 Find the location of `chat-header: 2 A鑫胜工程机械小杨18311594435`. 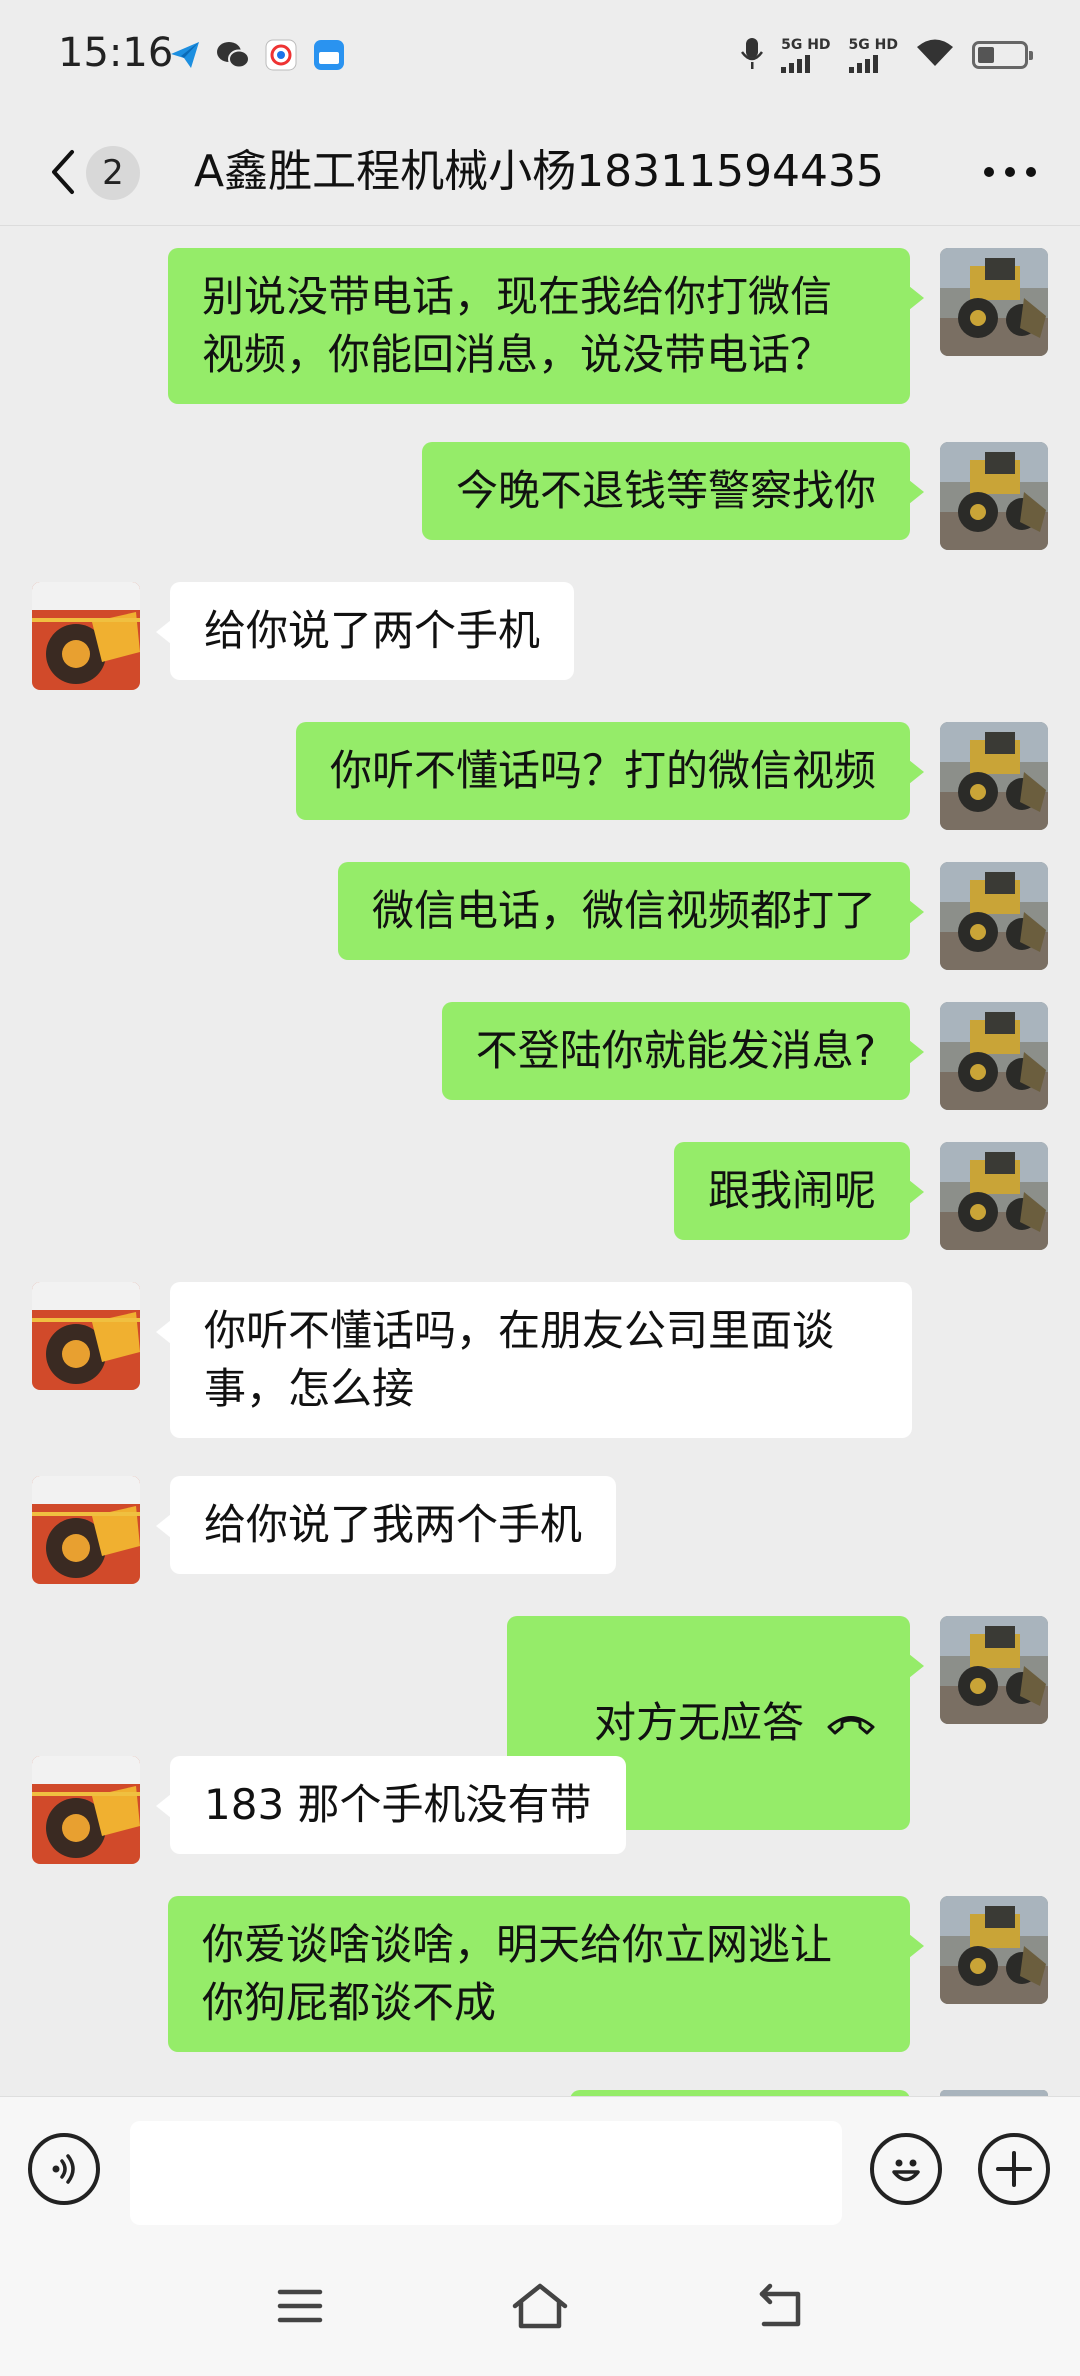

chat-header: 2 A鑫胜工程机械小杨18311594435 is located at coordinates (540, 172).